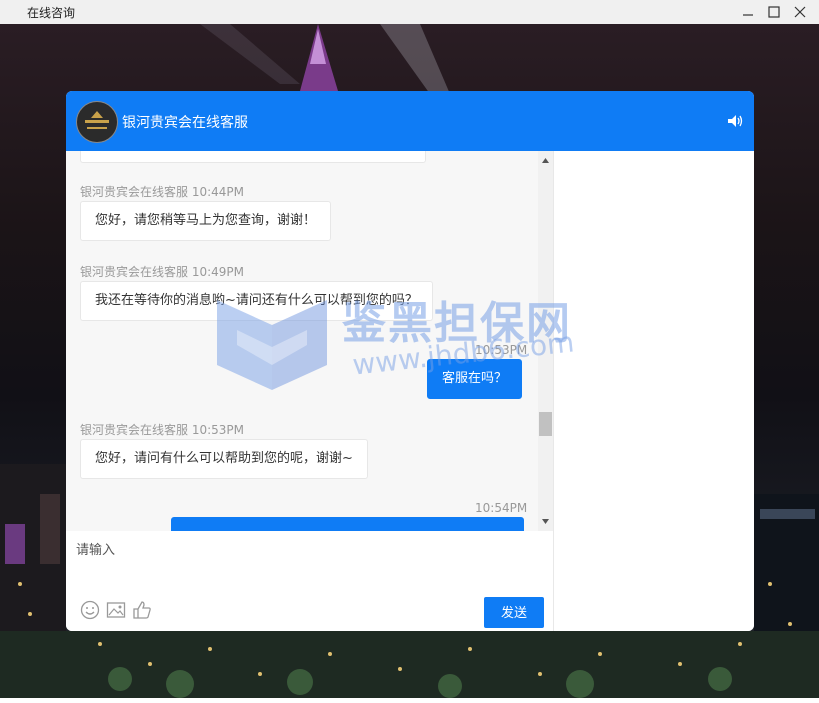 This screenshot has height=703, width=819. What do you see at coordinates (309, 559) in the screenshot?
I see `message-input` at bounding box center [309, 559].